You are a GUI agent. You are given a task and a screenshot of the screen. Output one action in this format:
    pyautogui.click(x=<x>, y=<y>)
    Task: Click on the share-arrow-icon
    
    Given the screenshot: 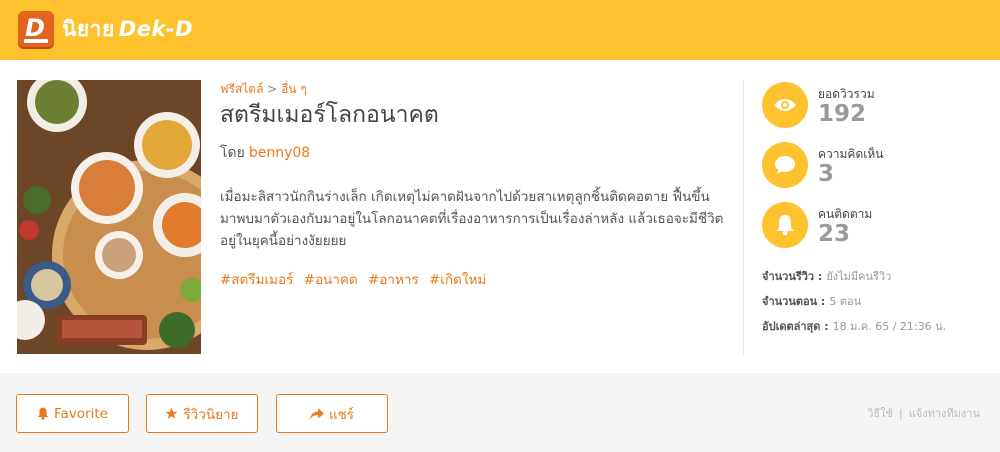 What is the action you would take?
    pyautogui.click(x=316, y=413)
    